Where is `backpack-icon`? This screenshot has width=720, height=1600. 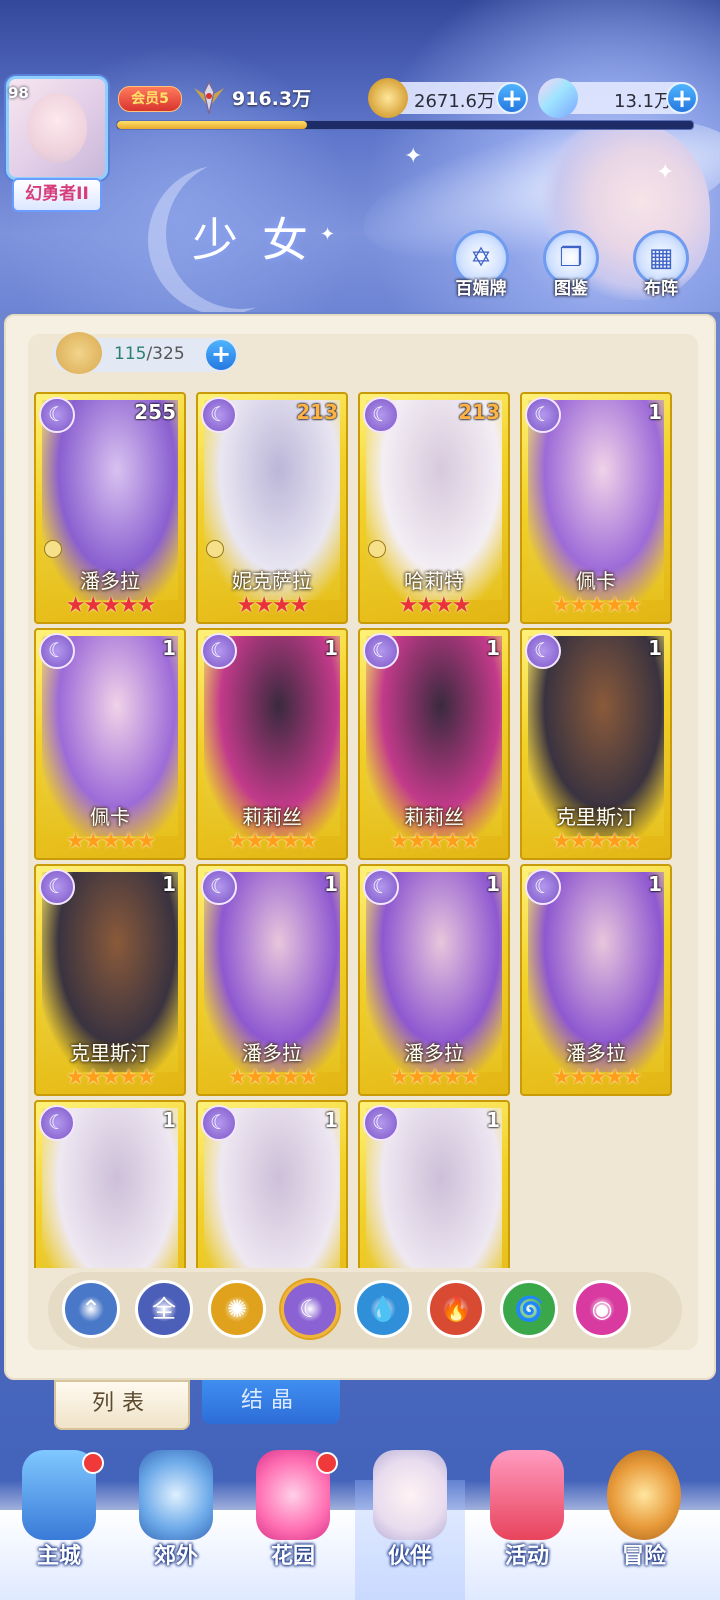 backpack-icon is located at coordinates (79, 353).